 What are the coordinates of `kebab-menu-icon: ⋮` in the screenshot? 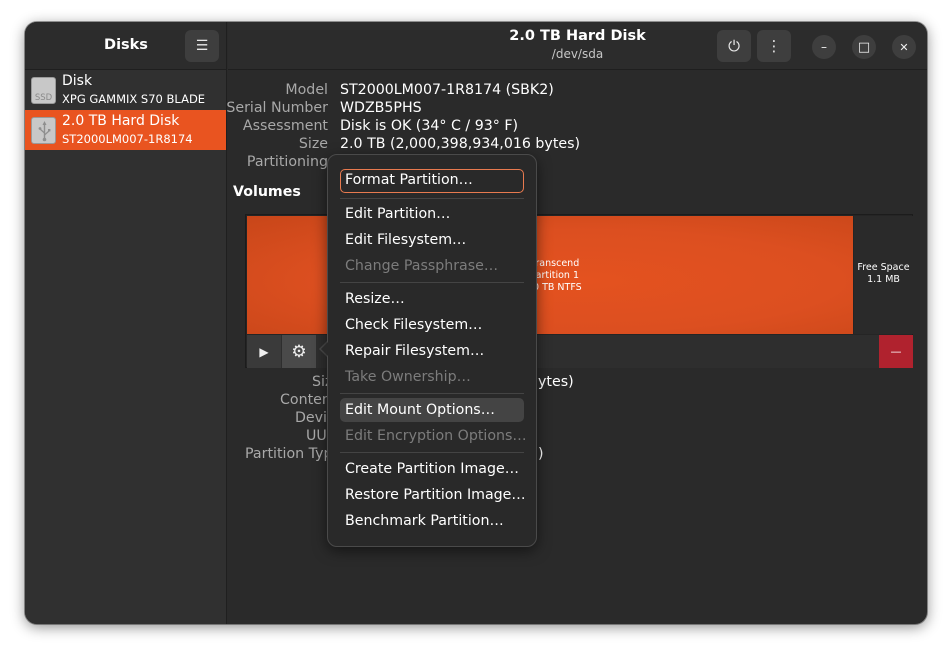 It's located at (774, 46).